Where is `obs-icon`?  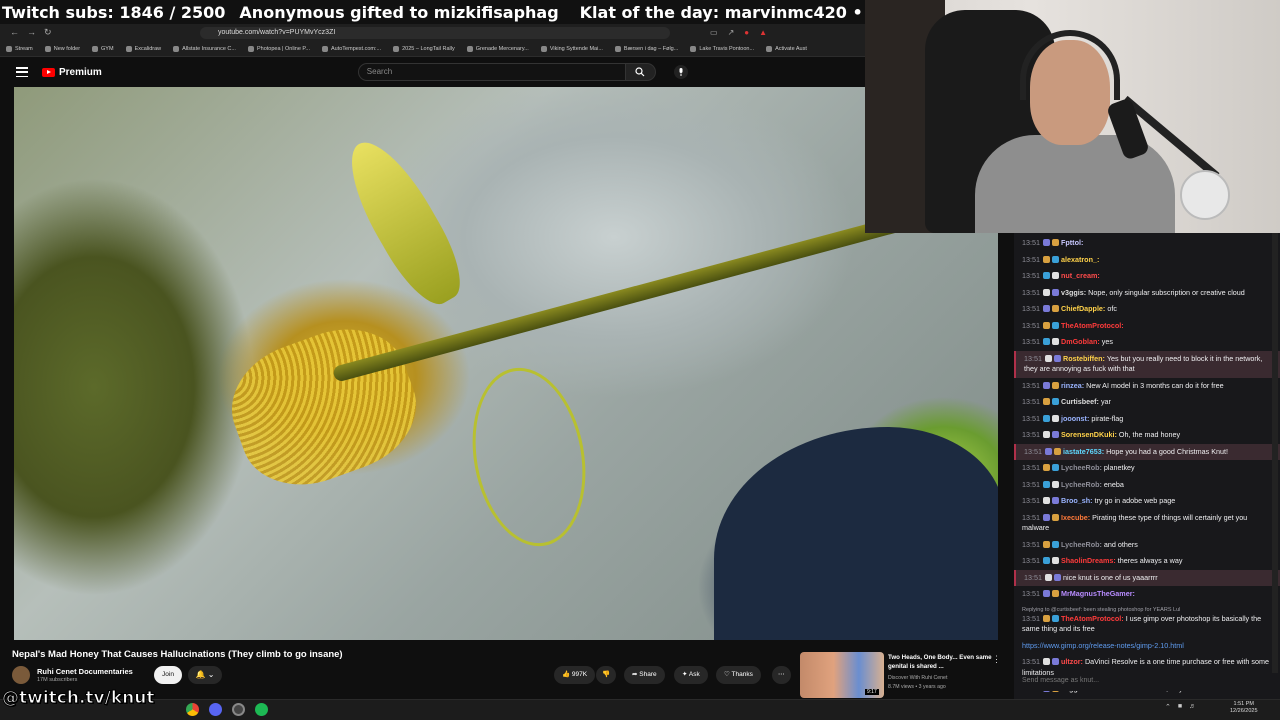 obs-icon is located at coordinates (238, 709).